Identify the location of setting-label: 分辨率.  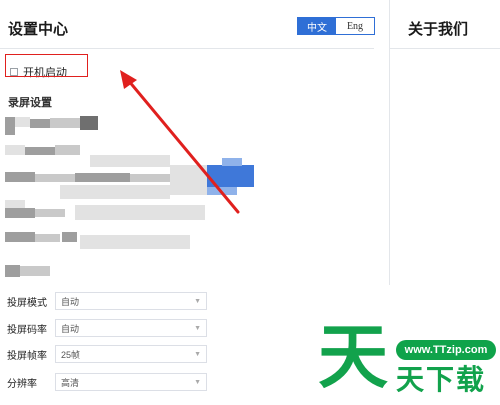
(22, 384).